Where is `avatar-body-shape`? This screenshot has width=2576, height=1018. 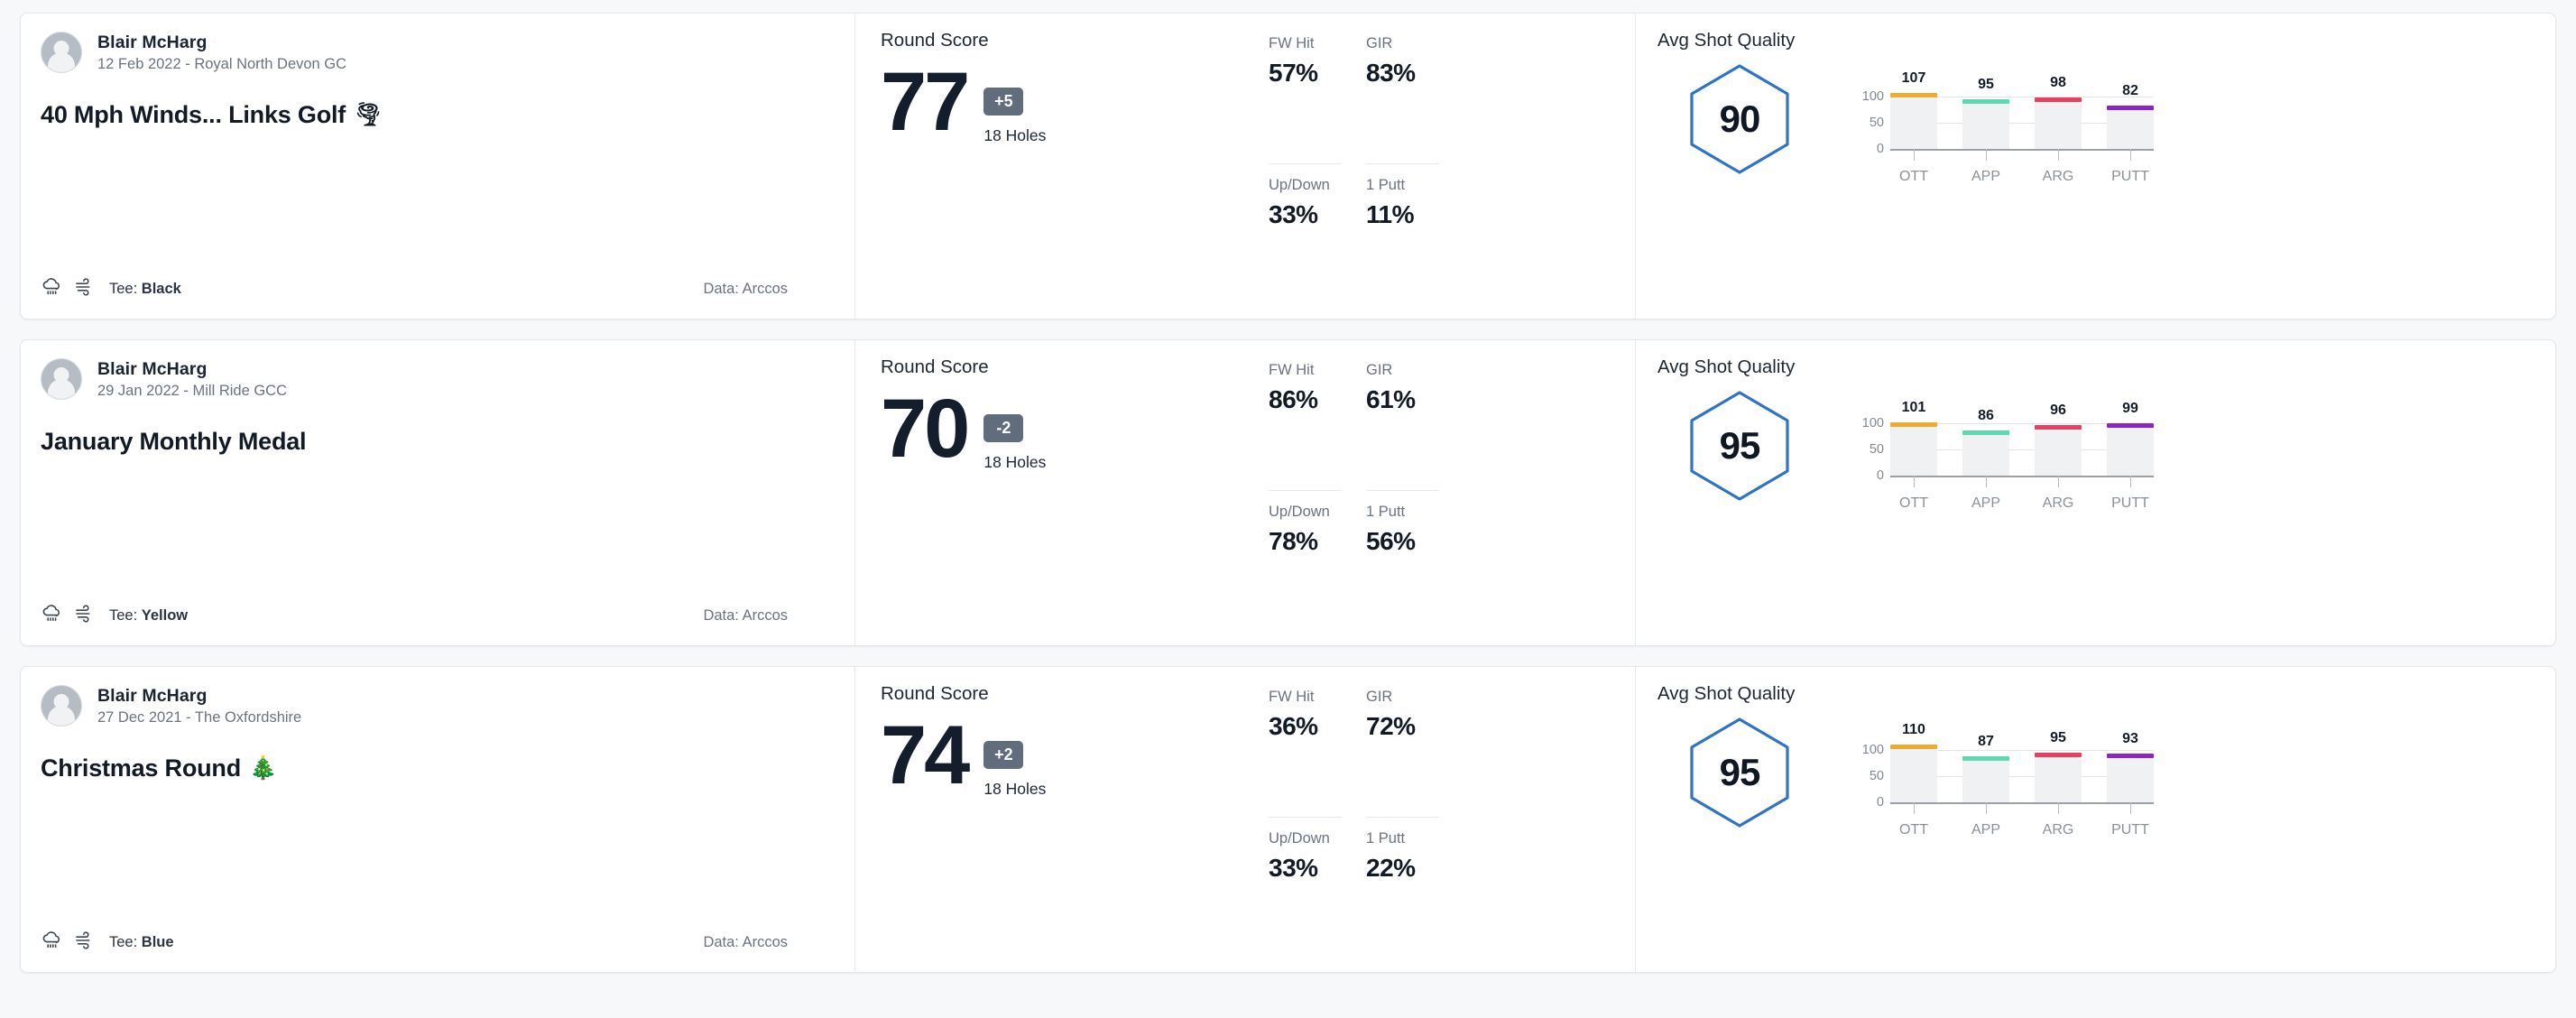 avatar-body-shape is located at coordinates (61, 716).